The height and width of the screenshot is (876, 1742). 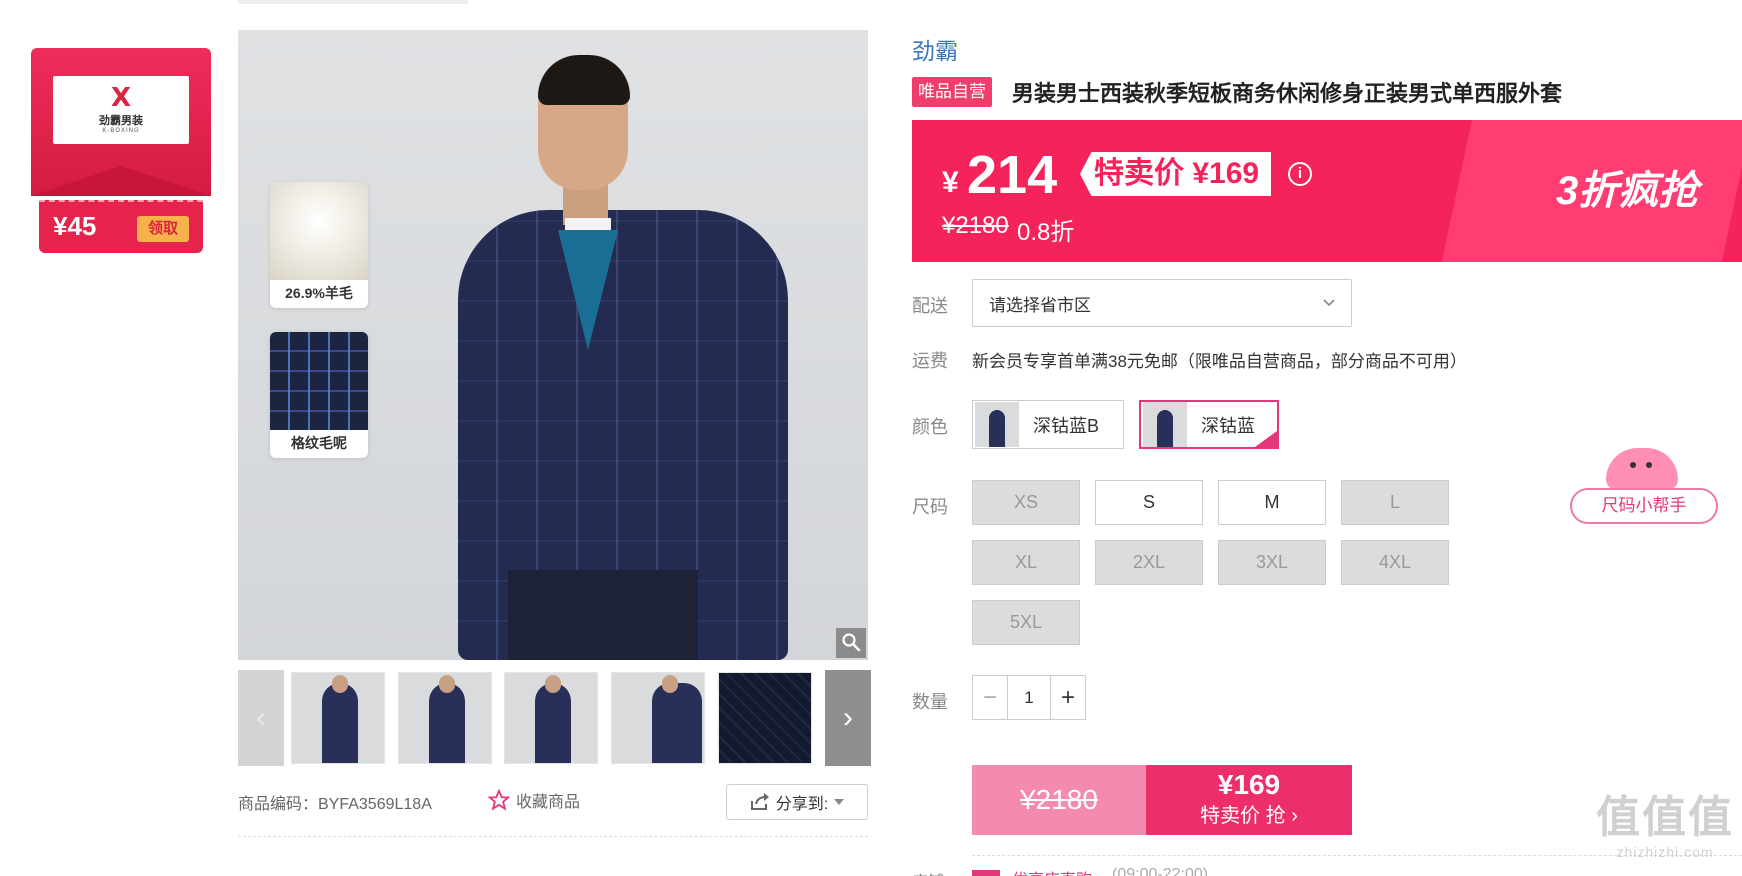 I want to click on product-code: 商品编码：BYFA3569L18A, so click(x=335, y=804).